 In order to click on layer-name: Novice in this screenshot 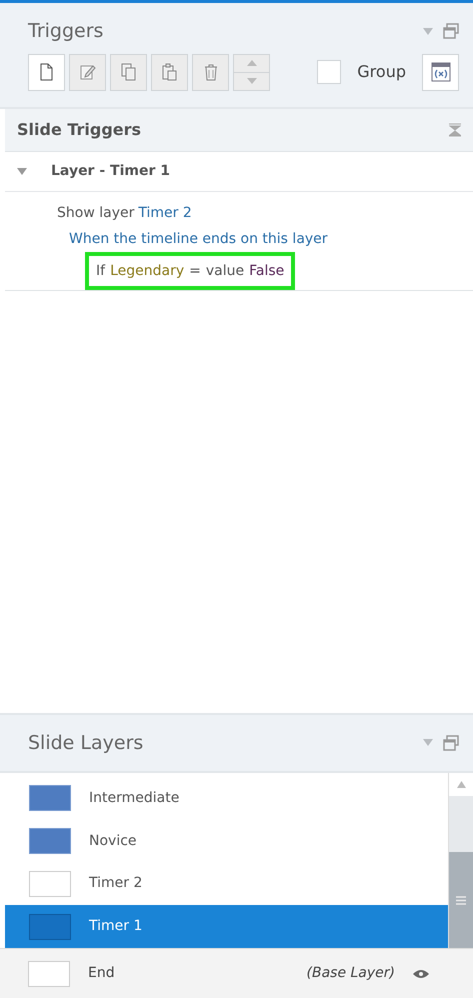, I will do `click(113, 841)`.